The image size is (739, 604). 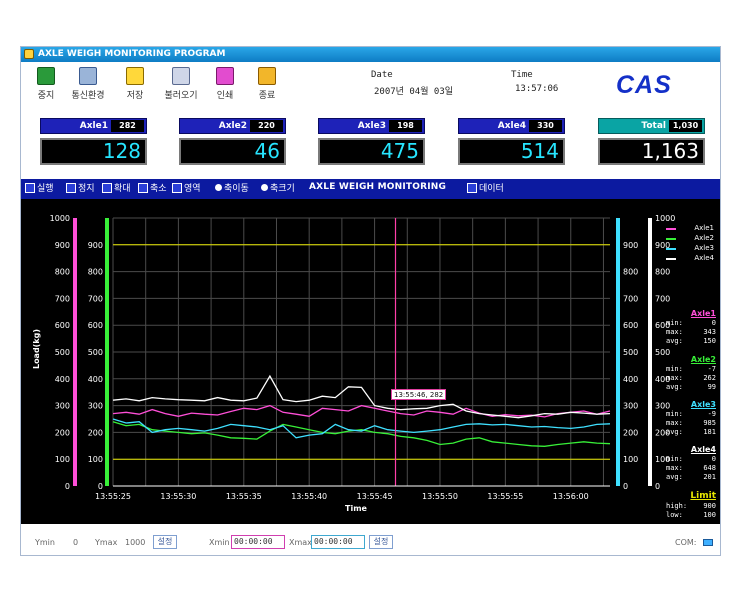 I want to click on x-tick-label: 13:55:40, so click(x=309, y=496).